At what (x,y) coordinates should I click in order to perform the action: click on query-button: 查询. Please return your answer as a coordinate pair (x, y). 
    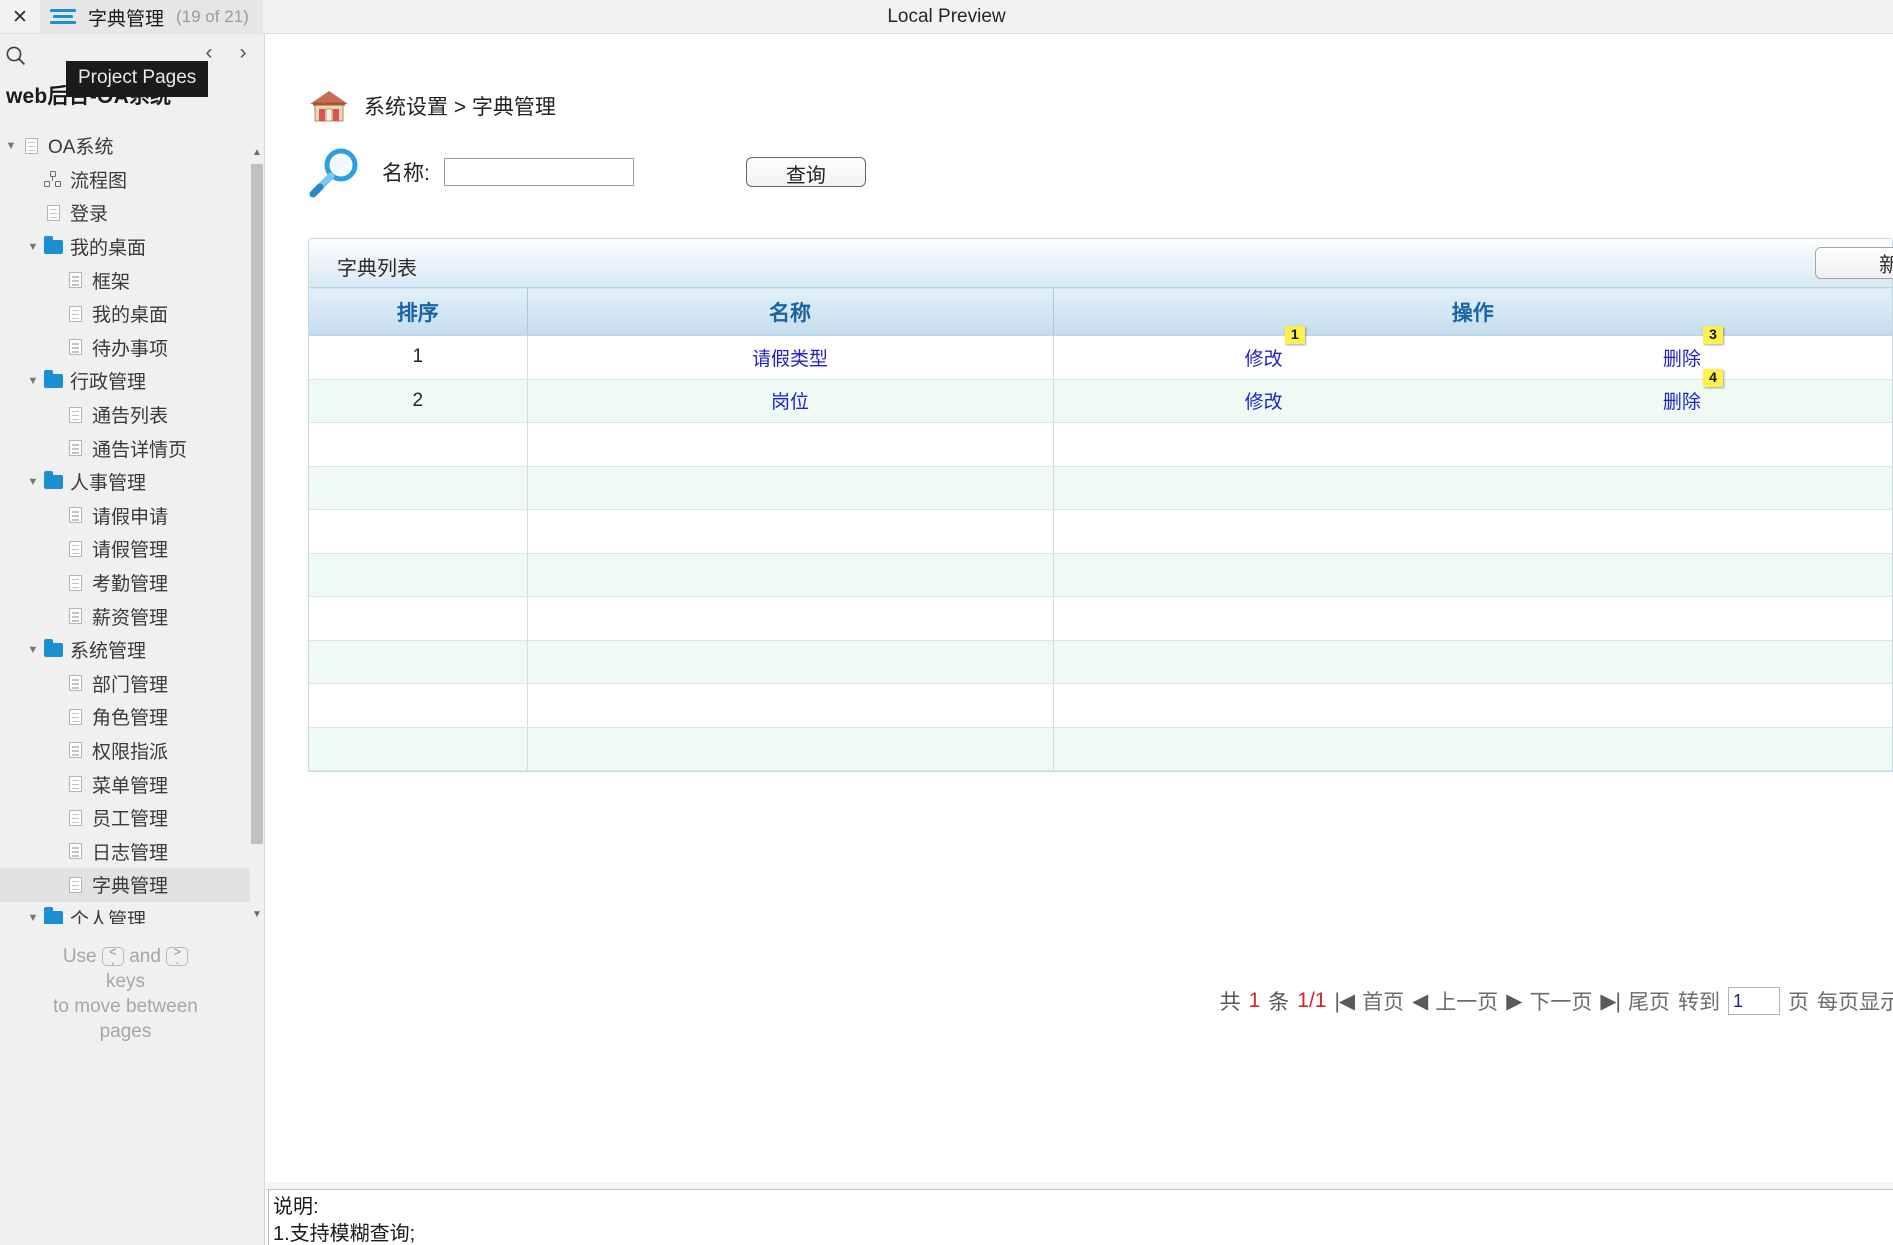
    Looking at the image, I should click on (805, 172).